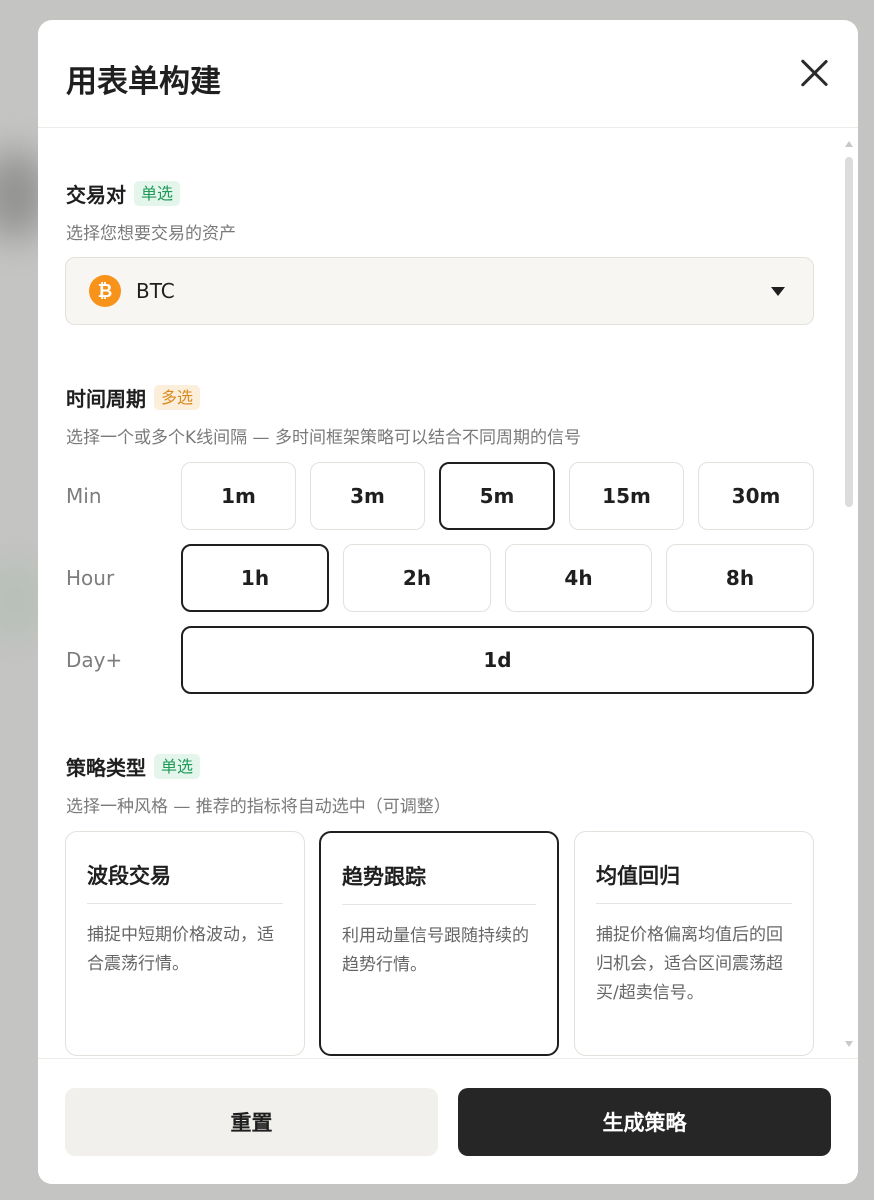 This screenshot has width=874, height=1200. Describe the element at coordinates (578, 578) in the screenshot. I see `timeframe-option-4h: 4h` at that location.